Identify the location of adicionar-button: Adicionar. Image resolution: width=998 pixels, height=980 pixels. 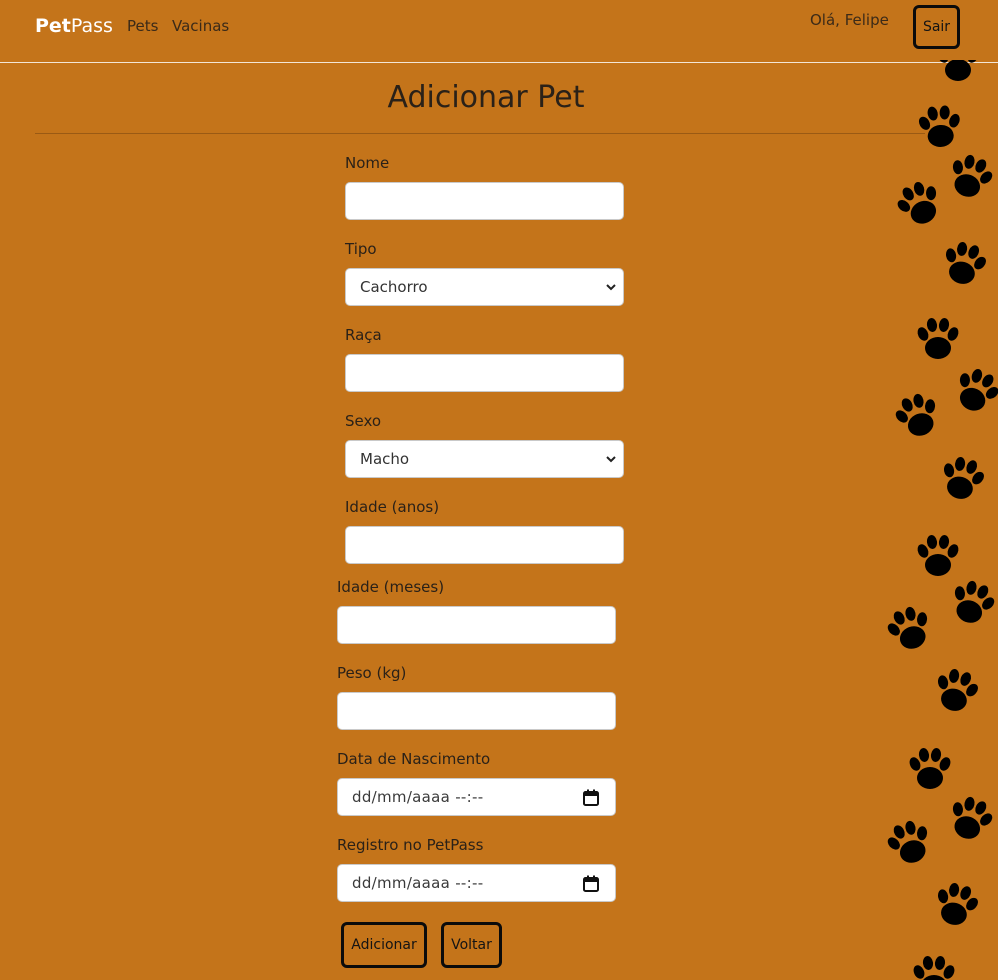
(384, 945).